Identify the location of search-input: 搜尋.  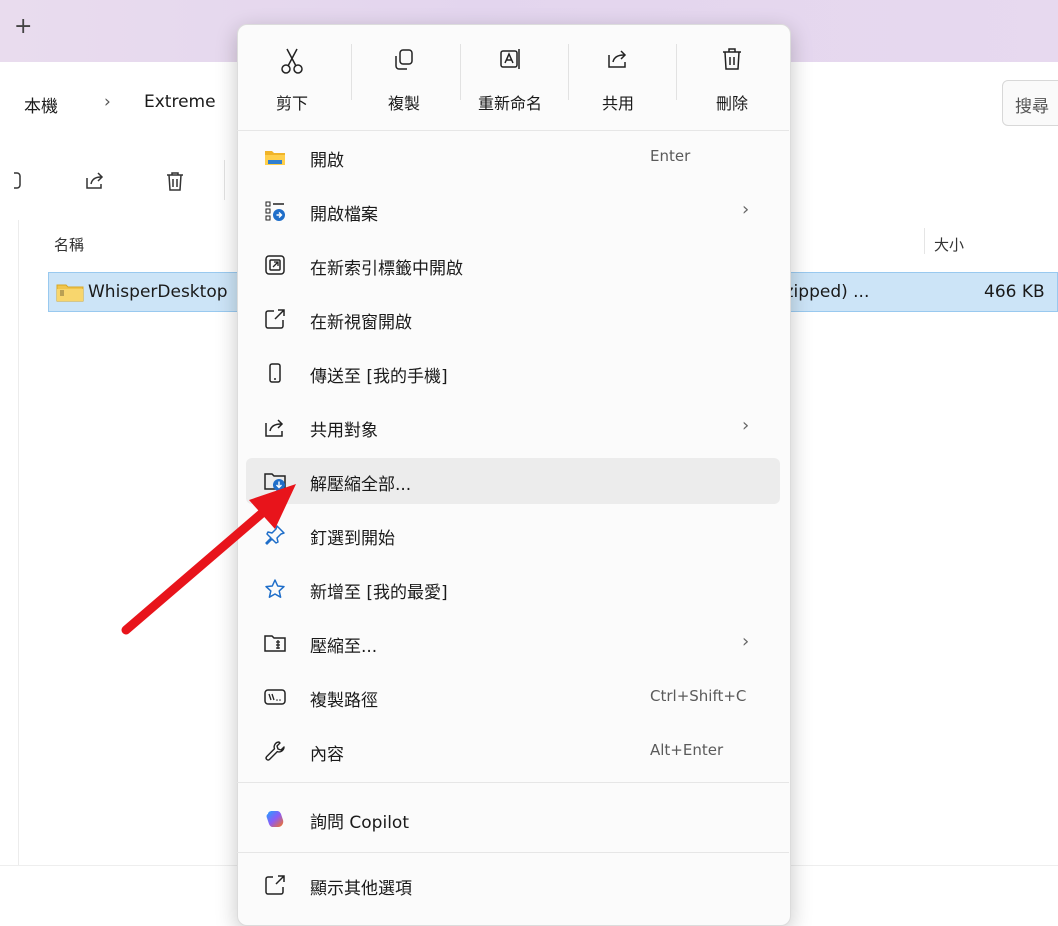
(1030, 103).